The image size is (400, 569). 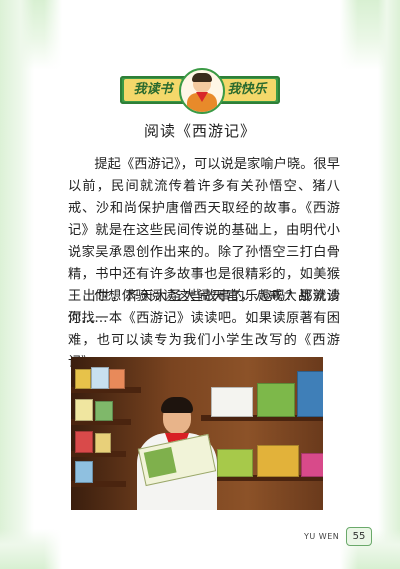 What do you see at coordinates (177, 405) in the screenshot?
I see `child-hair` at bounding box center [177, 405].